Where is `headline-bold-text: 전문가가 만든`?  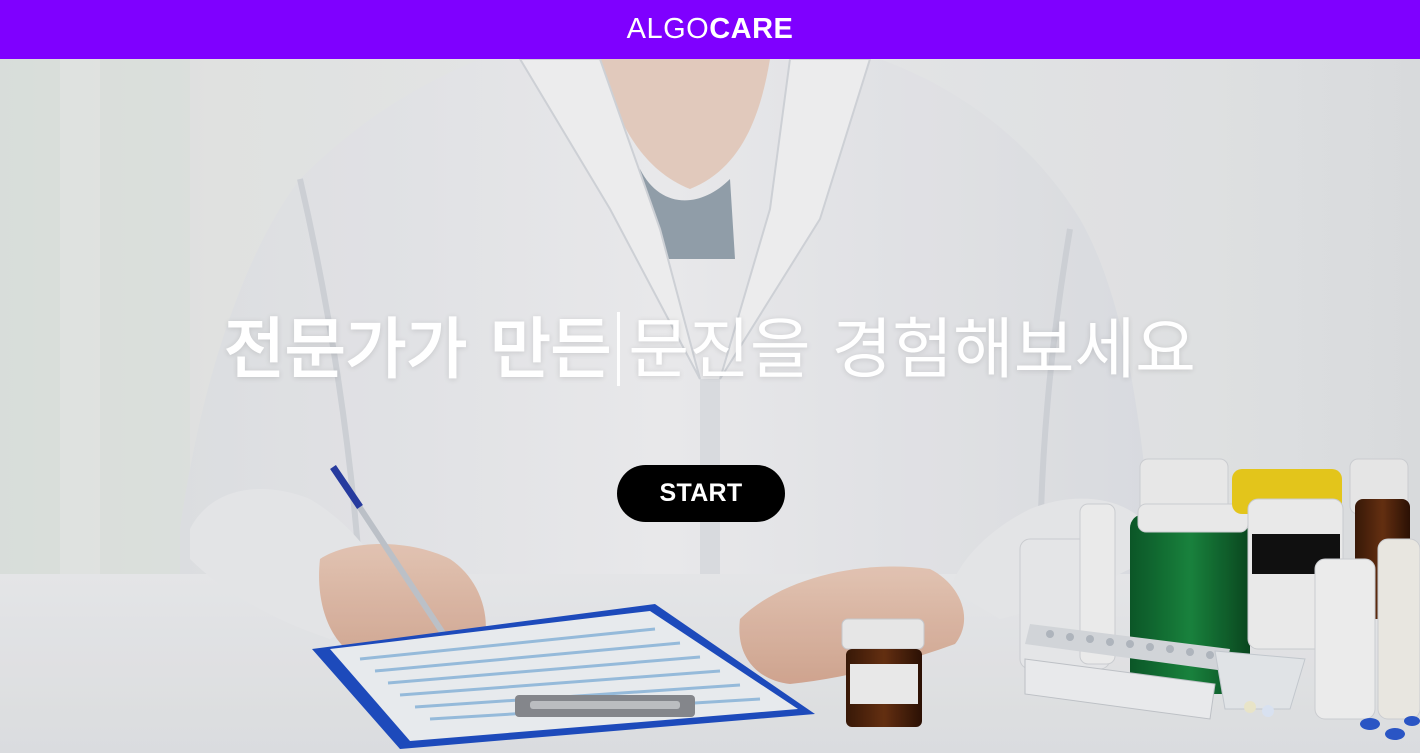
headline-bold-text: 전문가가 만든 is located at coordinates (418, 350).